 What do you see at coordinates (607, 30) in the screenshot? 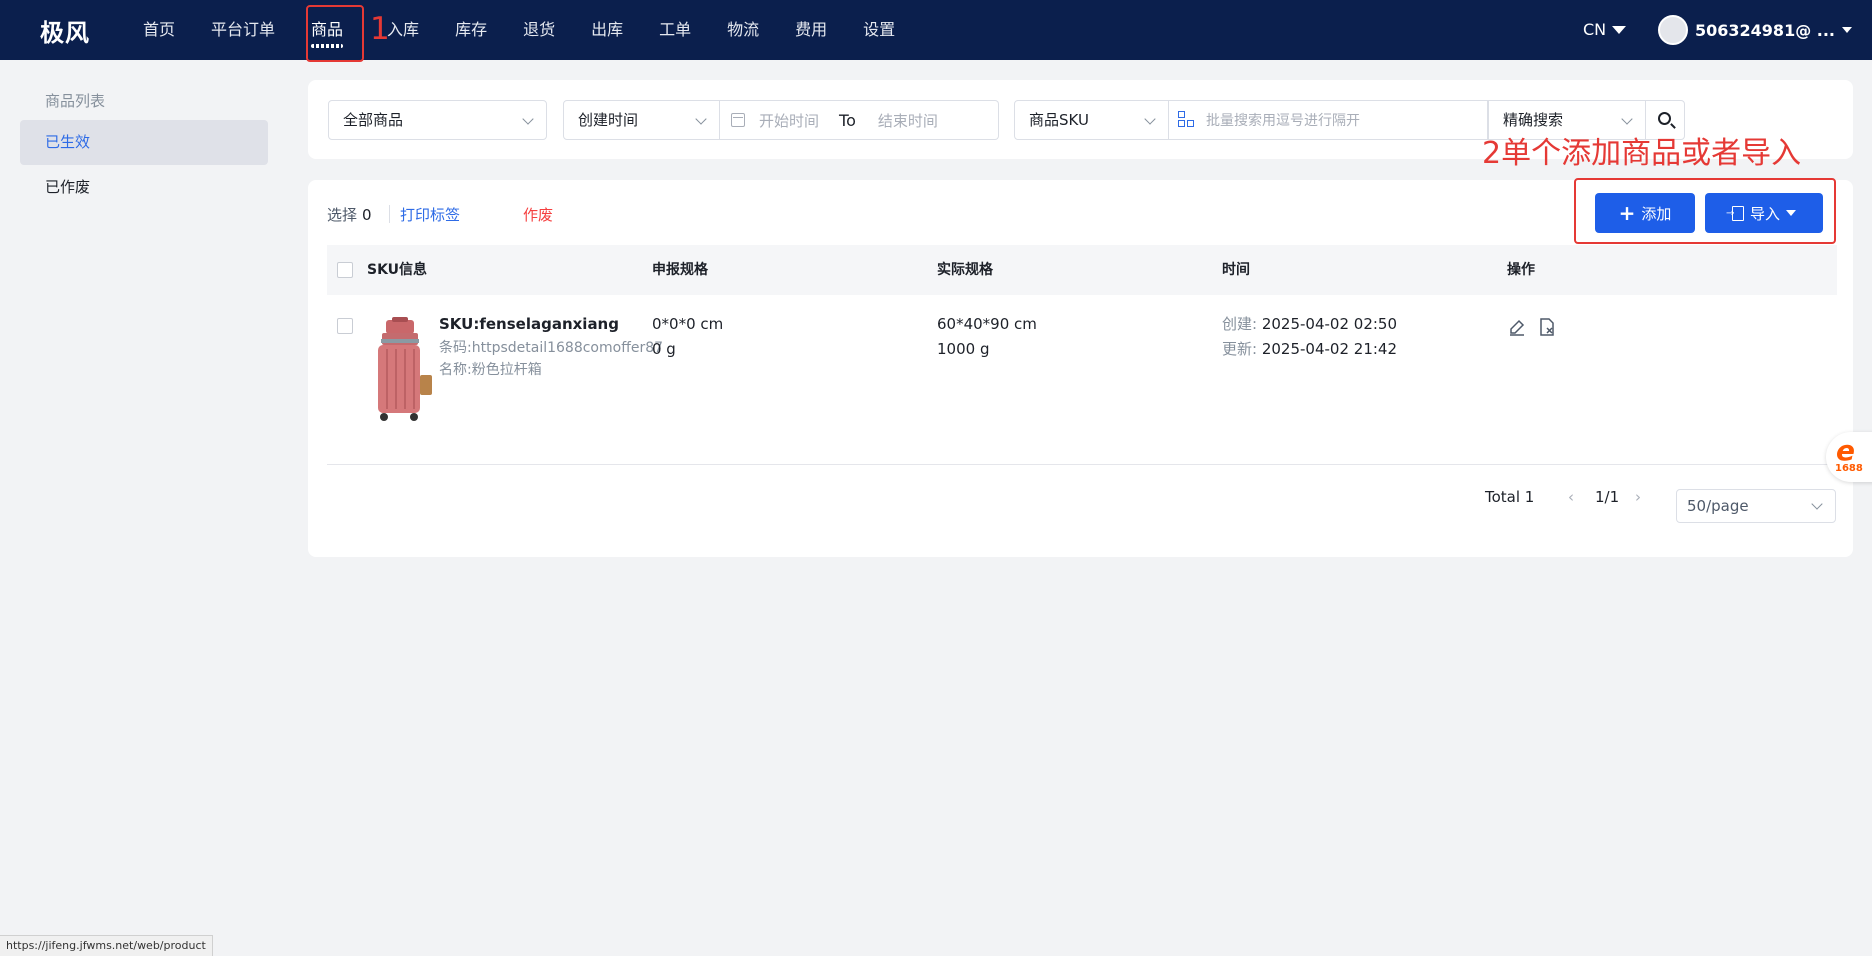
I see `nav-item-outbound: 出库` at bounding box center [607, 30].